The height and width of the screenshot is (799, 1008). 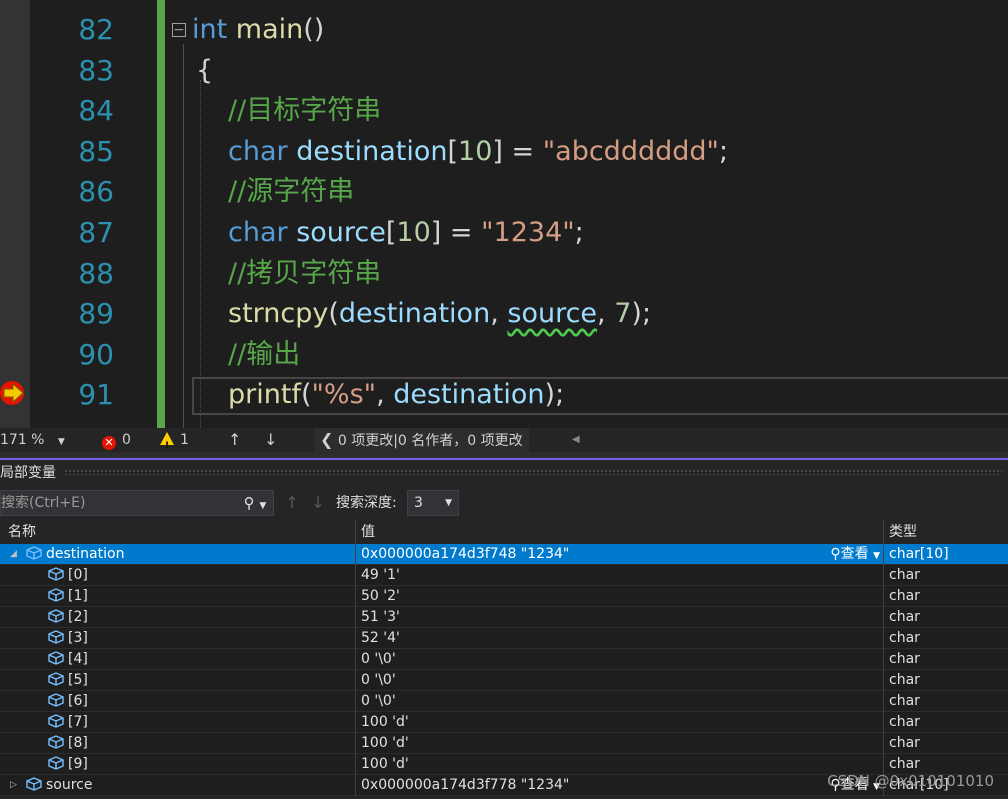 I want to click on variable-name: [3], so click(x=199, y=638).